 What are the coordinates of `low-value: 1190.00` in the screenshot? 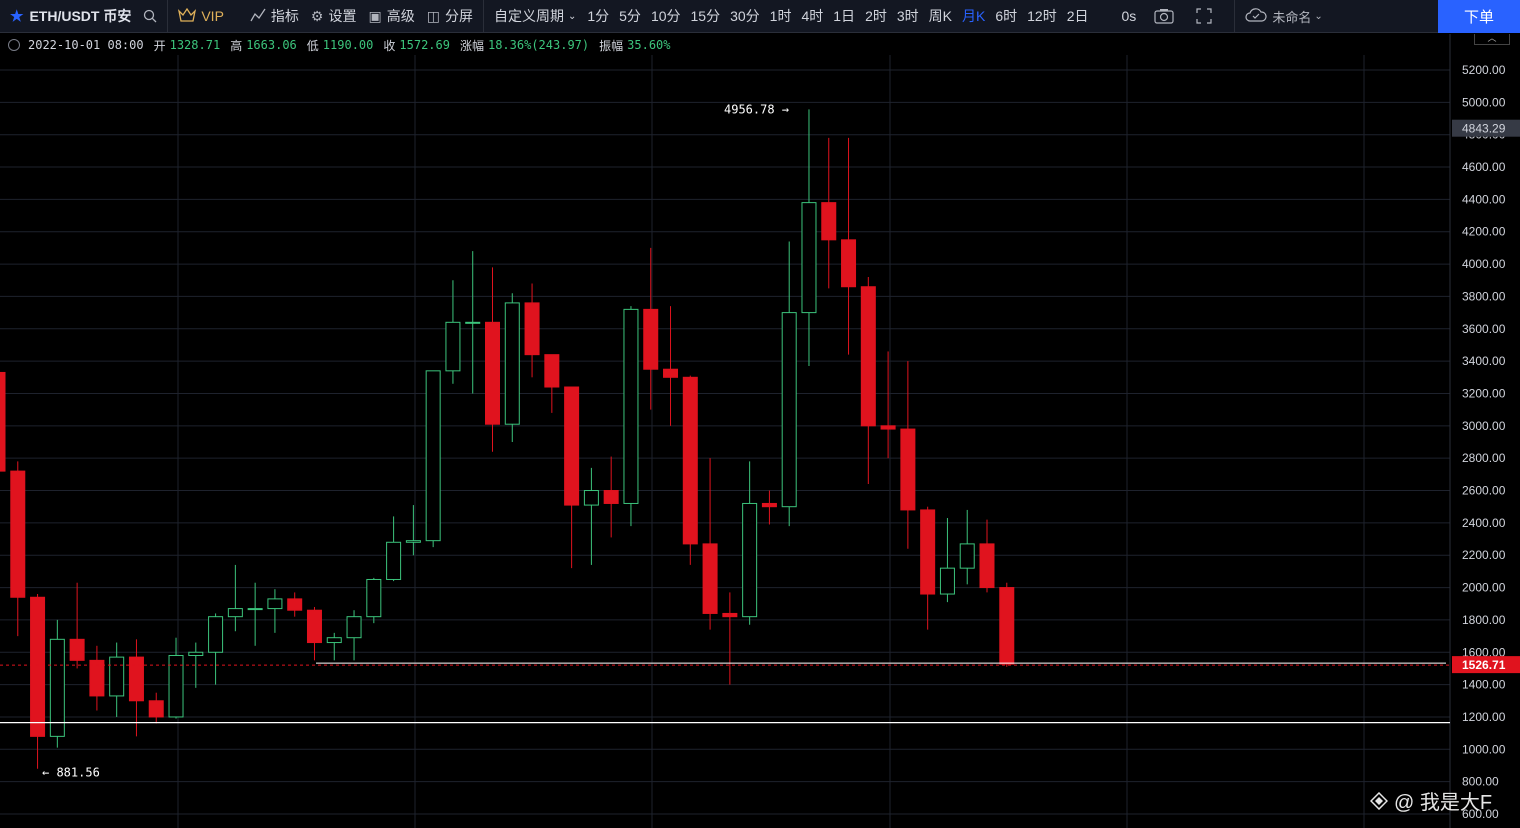 It's located at (348, 45).